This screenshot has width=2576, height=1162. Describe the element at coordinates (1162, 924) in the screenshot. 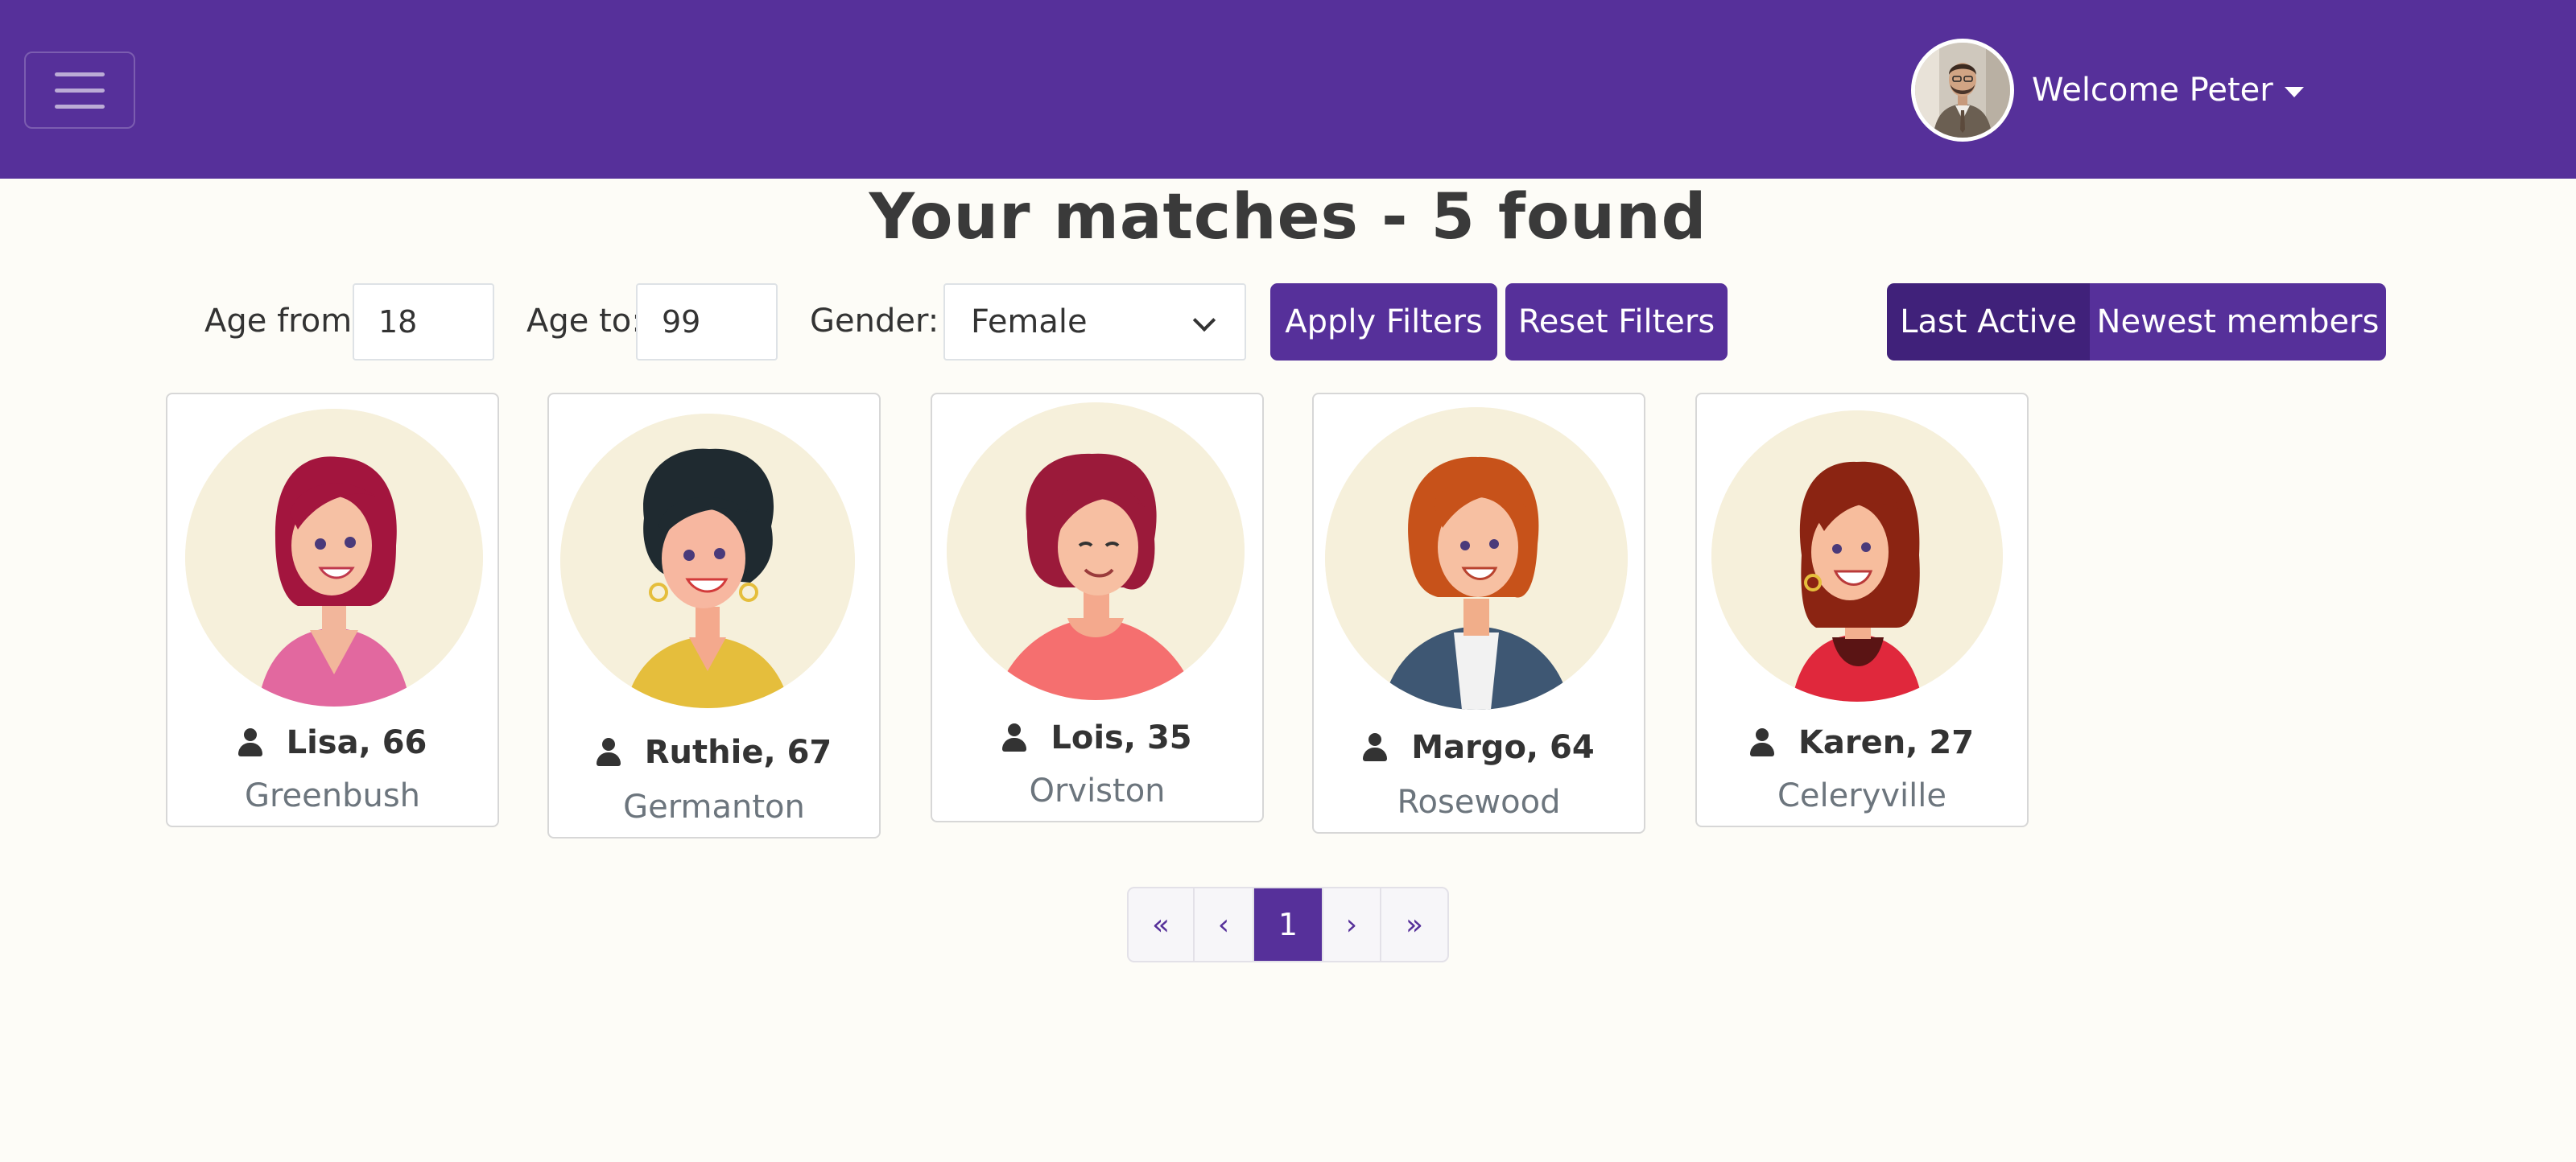

I see `page-first-button: «` at that location.